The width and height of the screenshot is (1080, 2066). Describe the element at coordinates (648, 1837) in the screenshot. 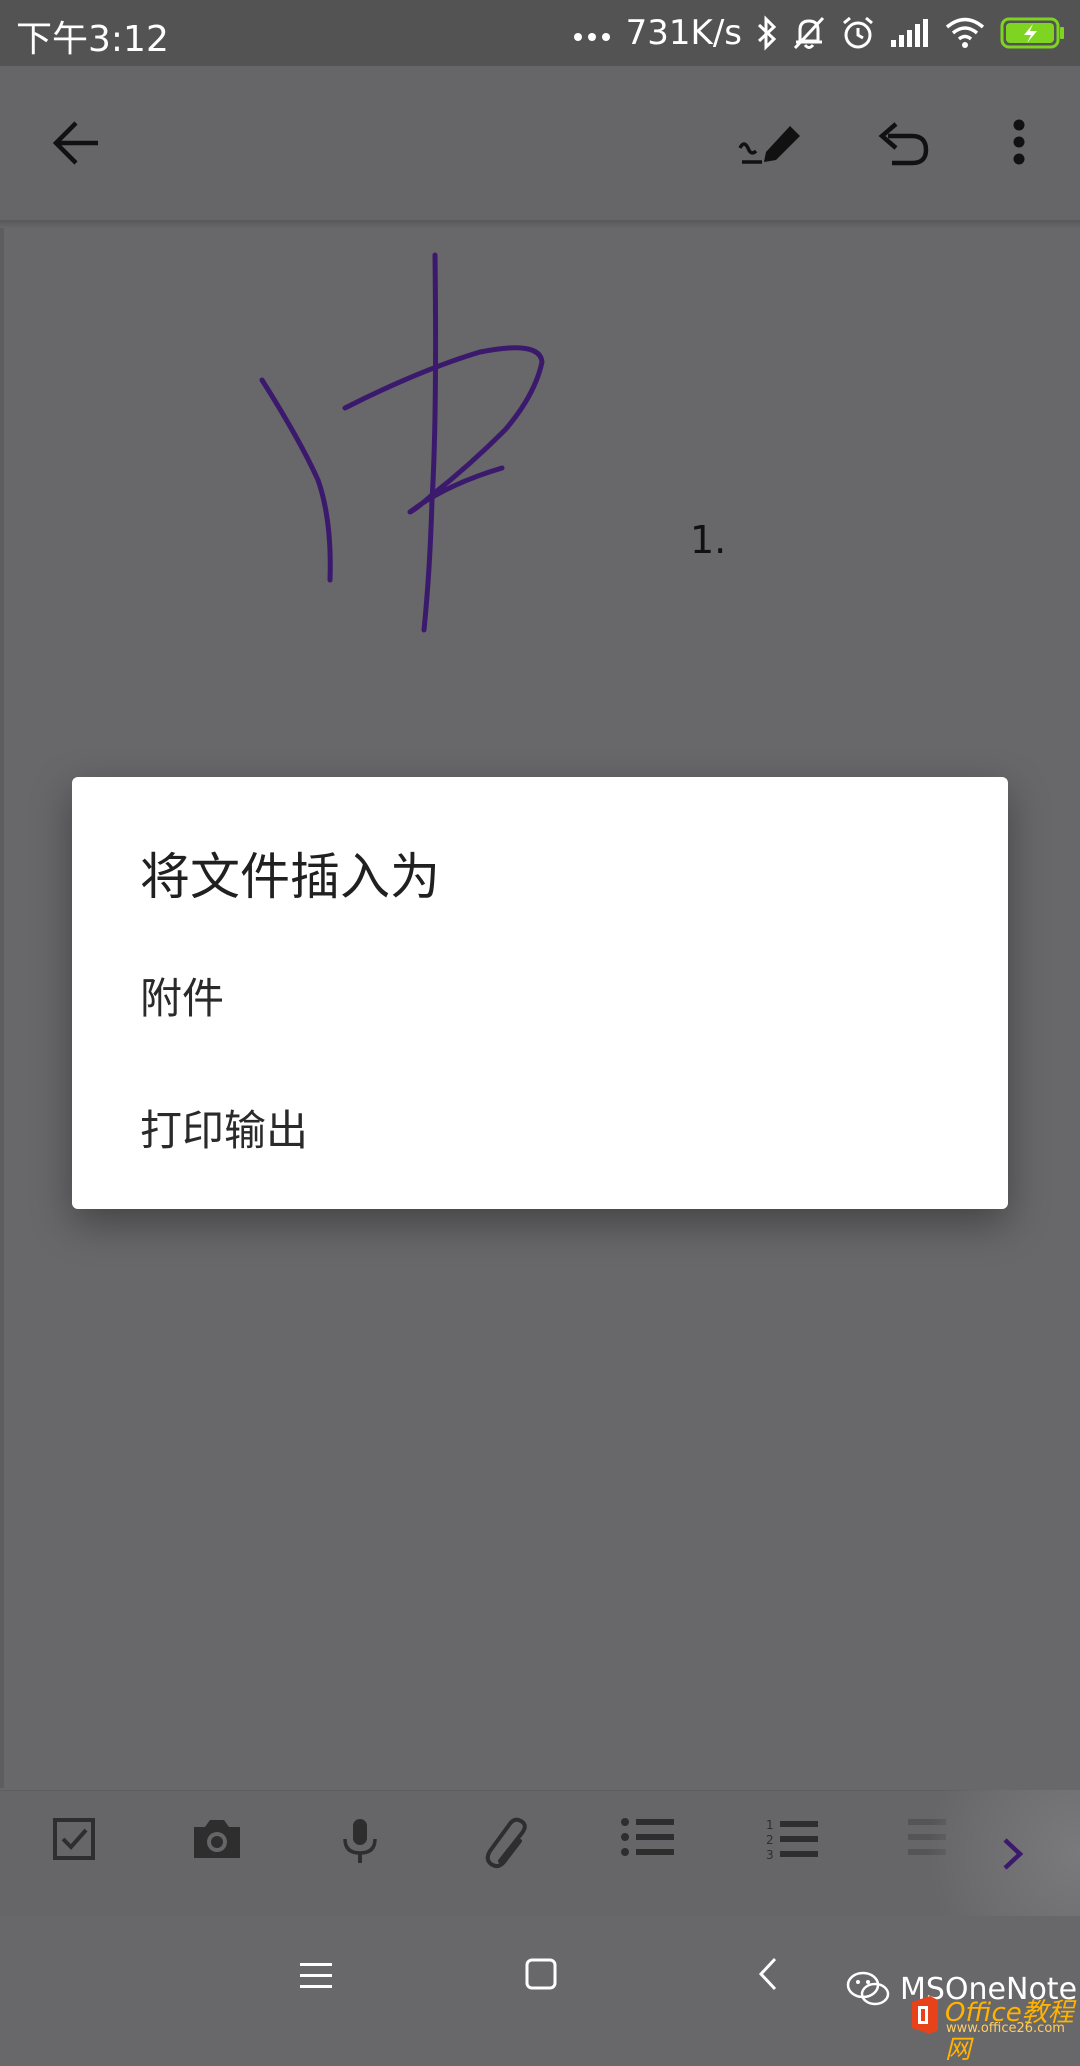

I see `bullet-list-icon` at that location.